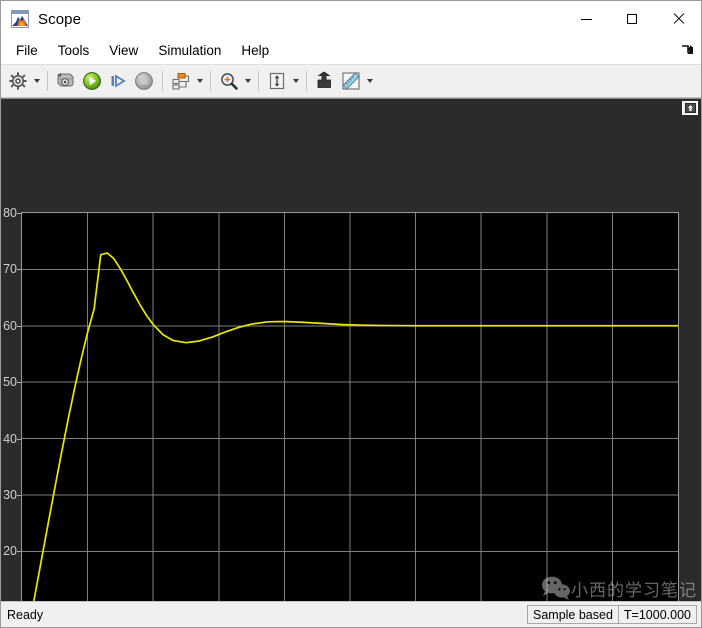 The image size is (702, 628). Describe the element at coordinates (351, 614) in the screenshot. I see `status-bar: Ready Sample based T=1000.000` at that location.